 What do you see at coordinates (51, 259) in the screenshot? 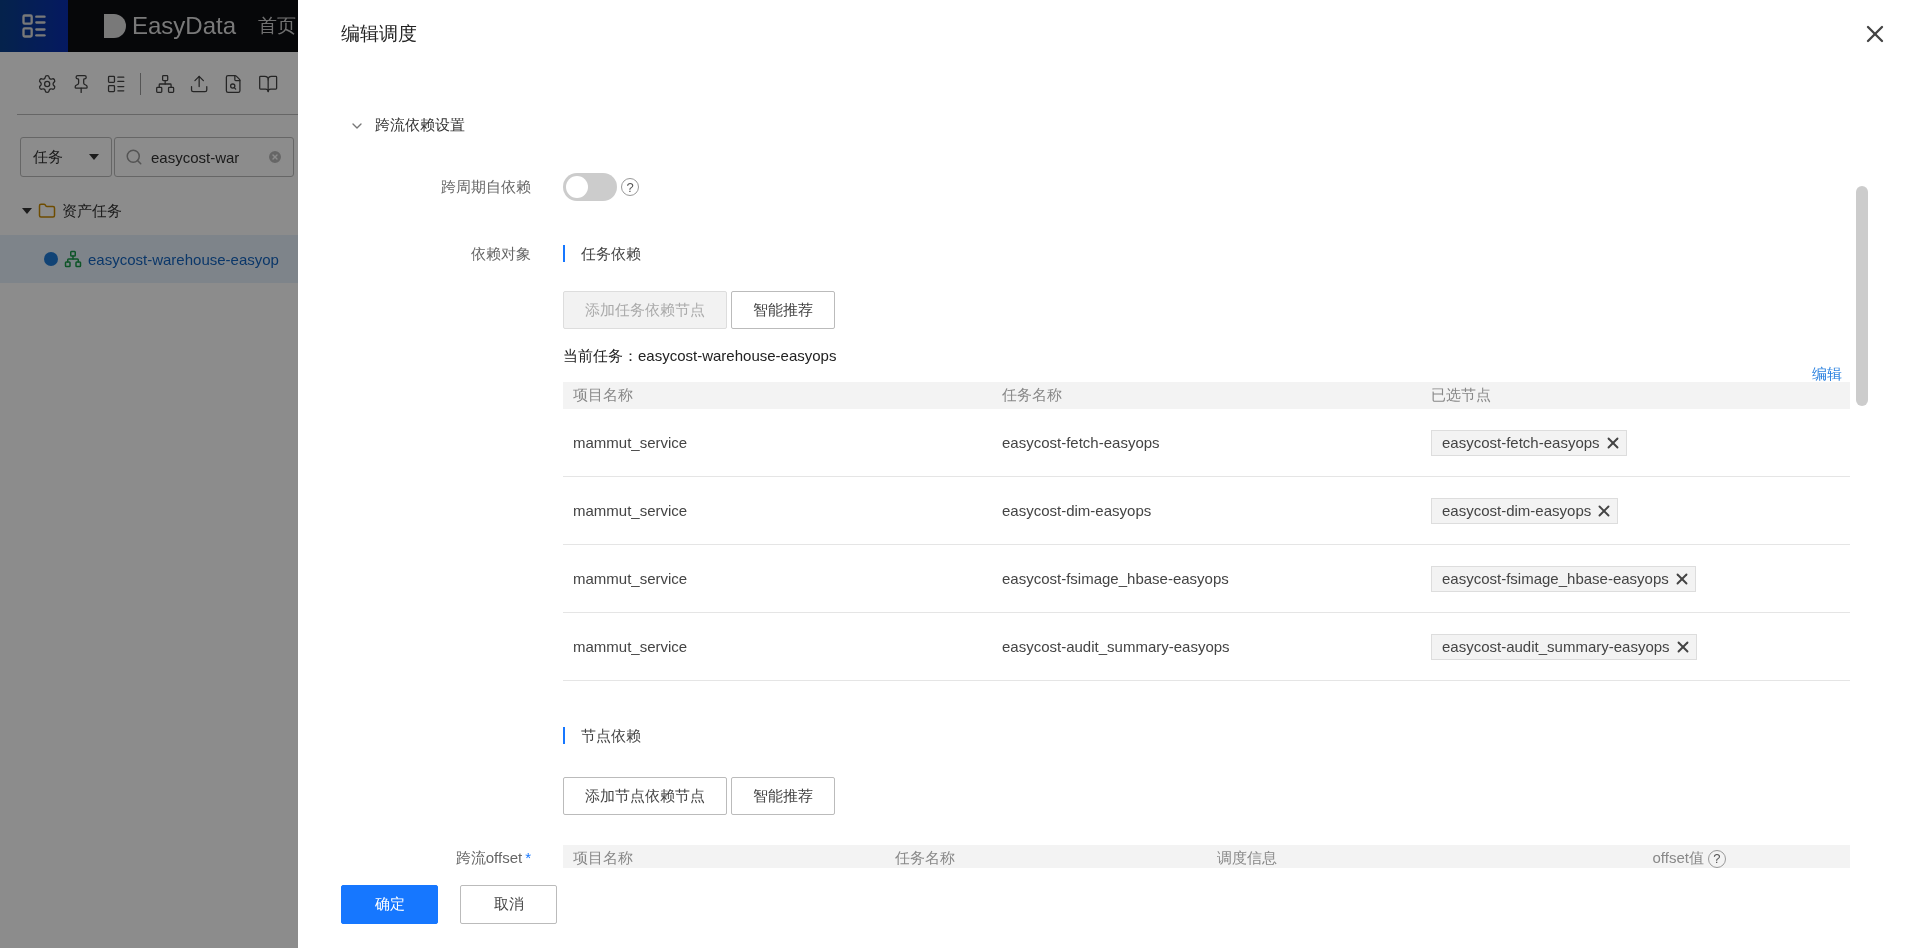
I see `dot-icon` at bounding box center [51, 259].